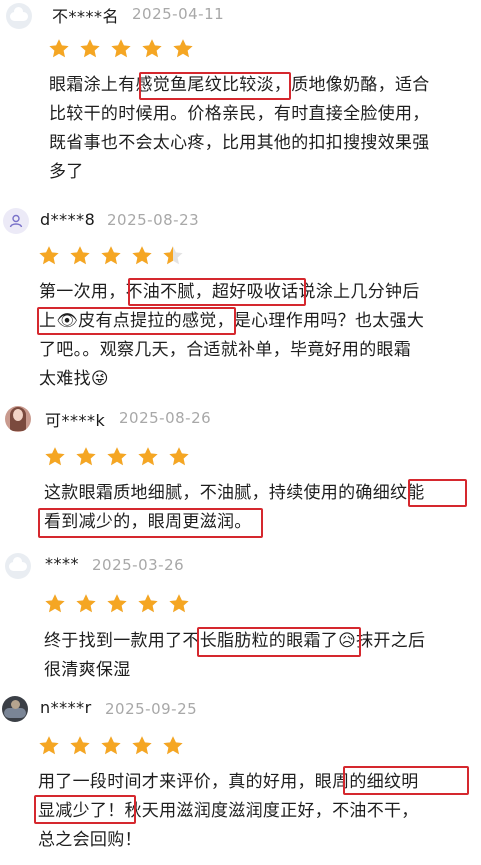 The image size is (481, 865). I want to click on review-line: 比较干的时候用。价格亲民，有时直接全脸使用，, so click(239, 114).